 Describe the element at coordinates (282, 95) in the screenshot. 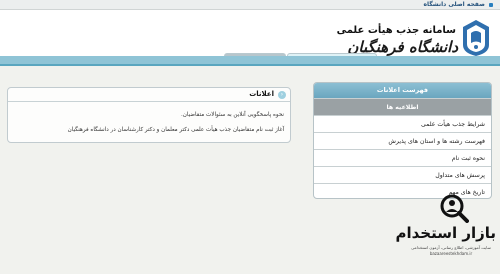

I see `chevron-left-icon: ‹` at that location.